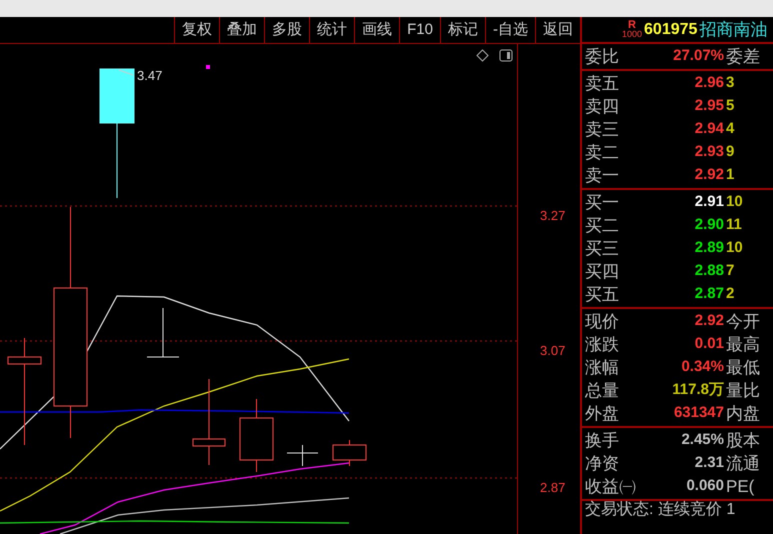  What do you see at coordinates (660, 510) in the screenshot?
I see `trading-status: 交易状态: 连续竞价 1` at bounding box center [660, 510].